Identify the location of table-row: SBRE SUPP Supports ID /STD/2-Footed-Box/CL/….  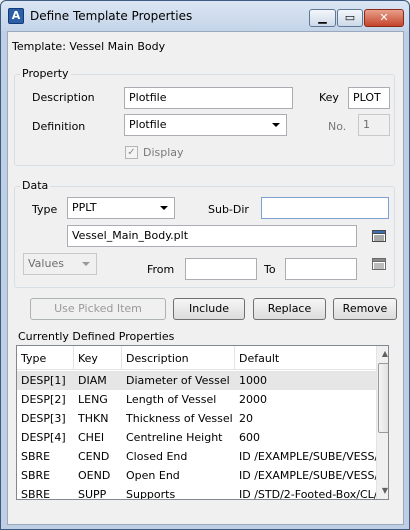
(197, 492).